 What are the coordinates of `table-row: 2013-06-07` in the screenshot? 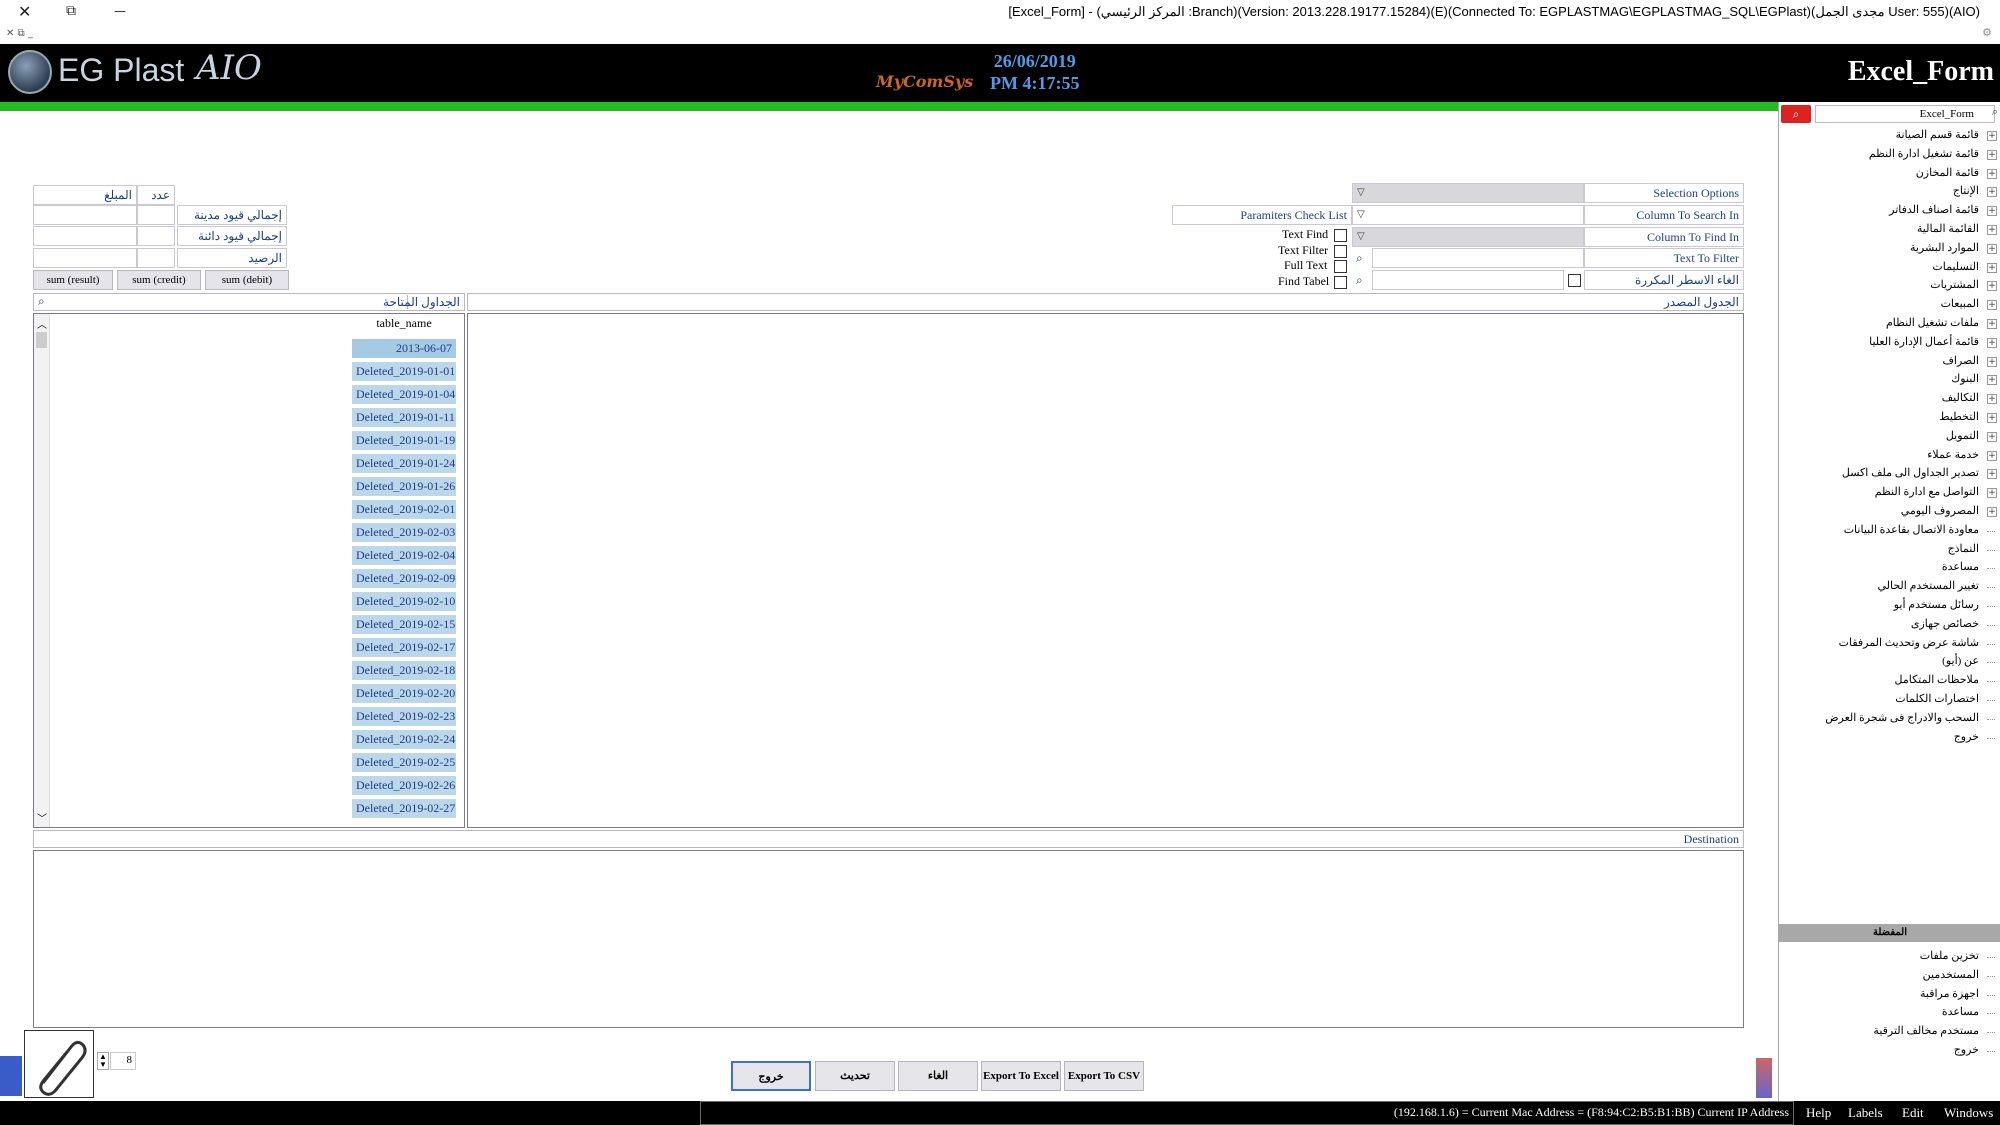 It's located at (404, 349).